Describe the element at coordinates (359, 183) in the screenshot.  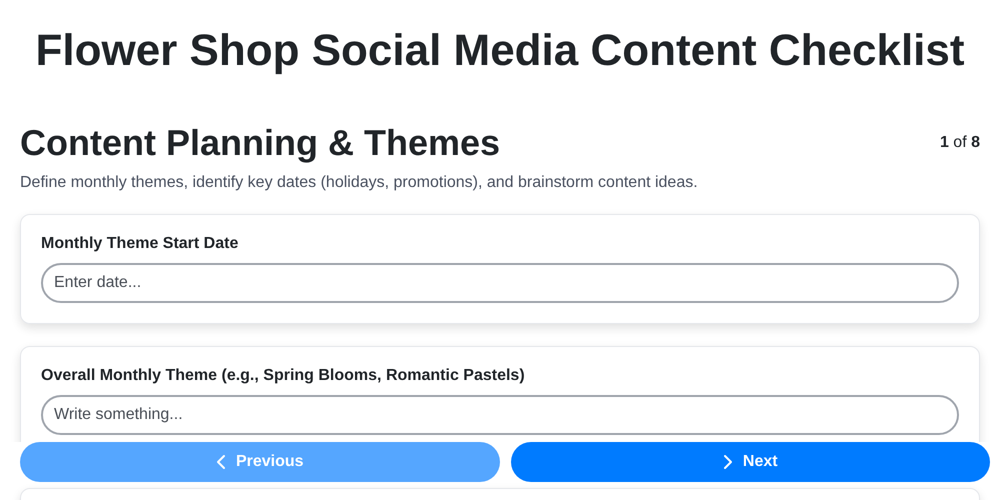
I see `section-description: Define monthly themes, identify key dates (holidays, promotions), and brainstorm content ideas.` at that location.